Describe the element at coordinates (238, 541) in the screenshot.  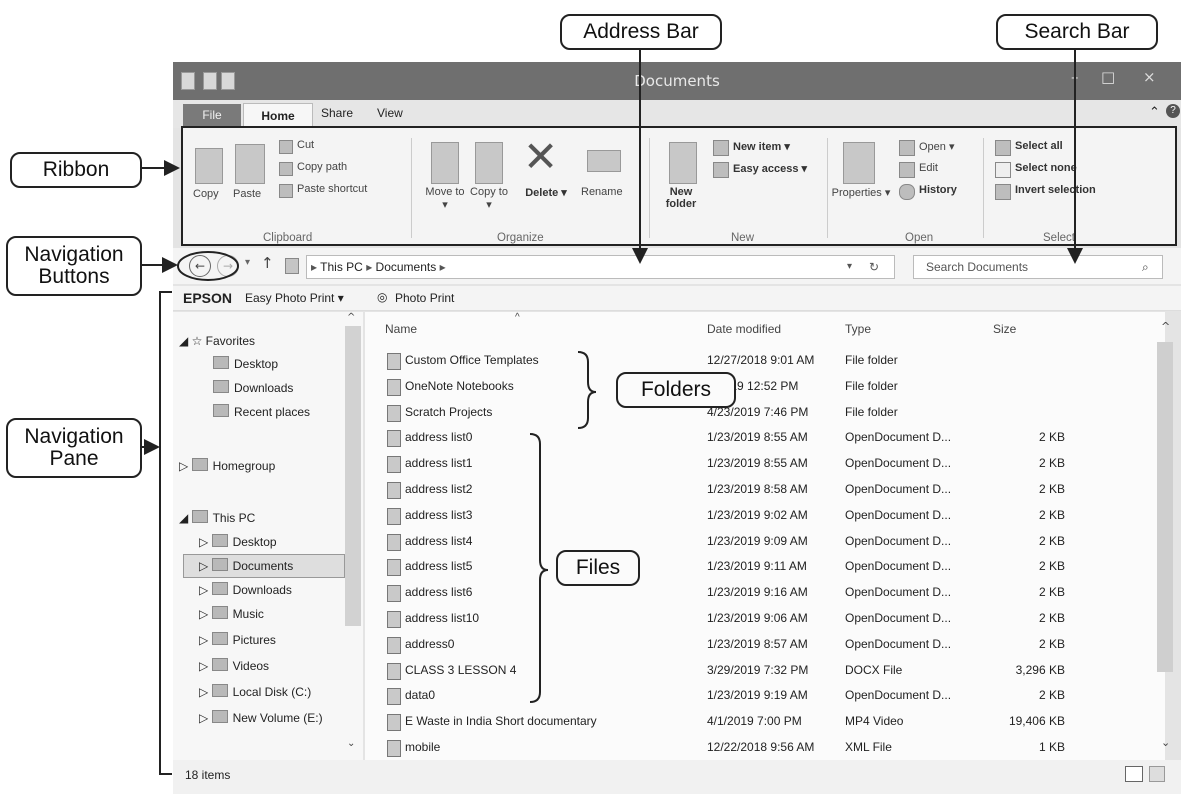
I see `nav-pc-desktop: ▷ Desktop` at that location.